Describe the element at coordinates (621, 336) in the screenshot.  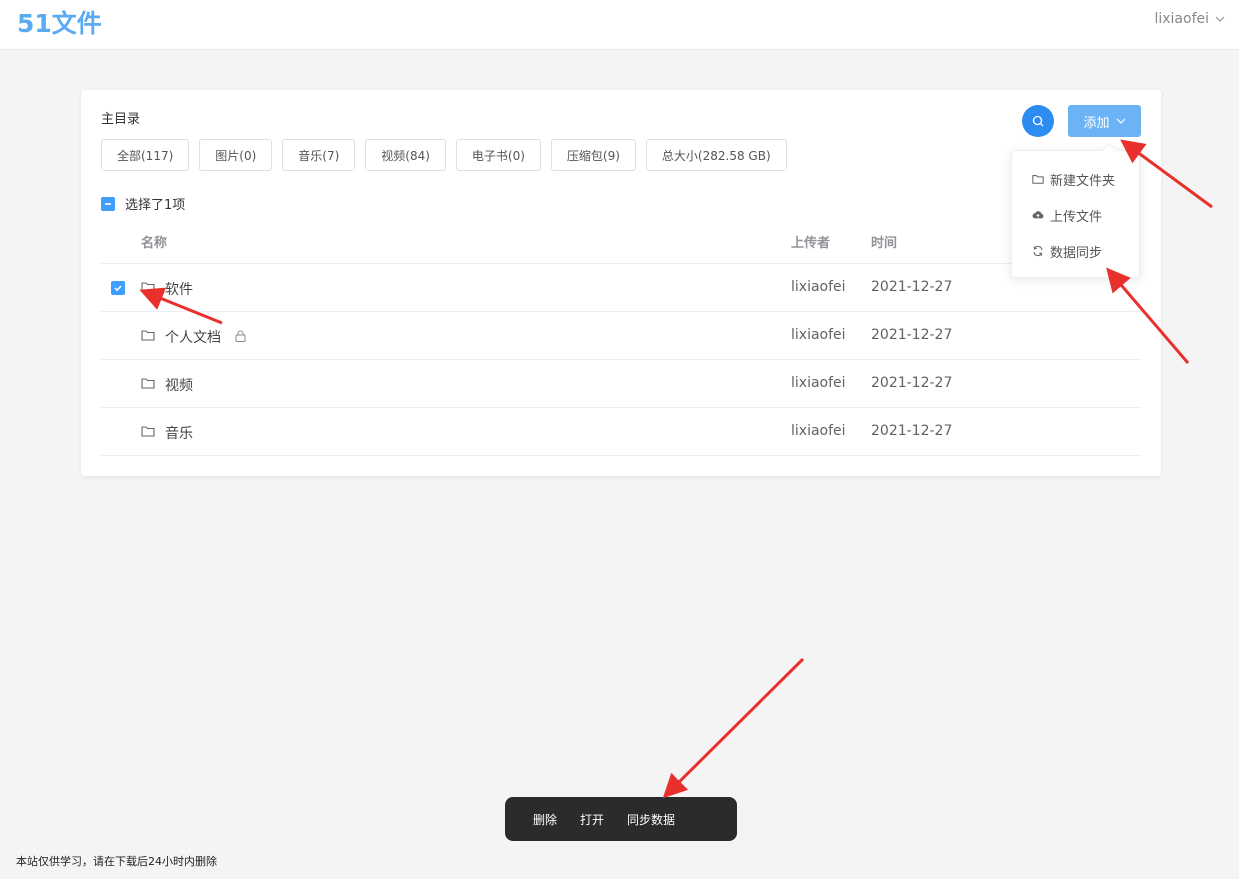
I see `table-row: 个人文档 lixiaofei 2021-12-27` at that location.